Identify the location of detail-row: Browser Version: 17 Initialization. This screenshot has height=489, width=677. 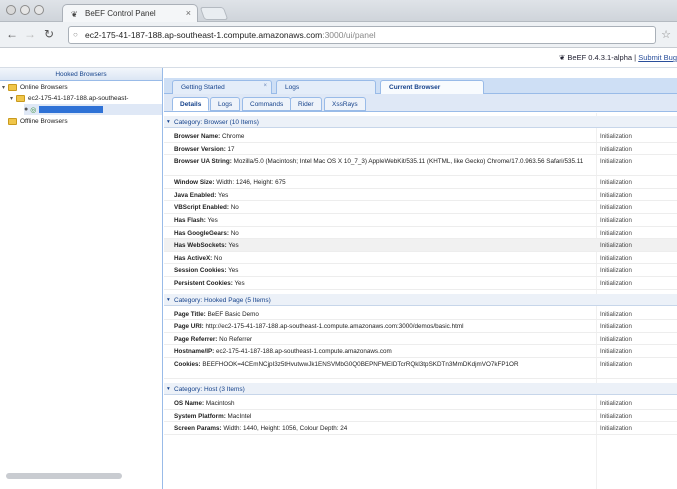
(420, 149).